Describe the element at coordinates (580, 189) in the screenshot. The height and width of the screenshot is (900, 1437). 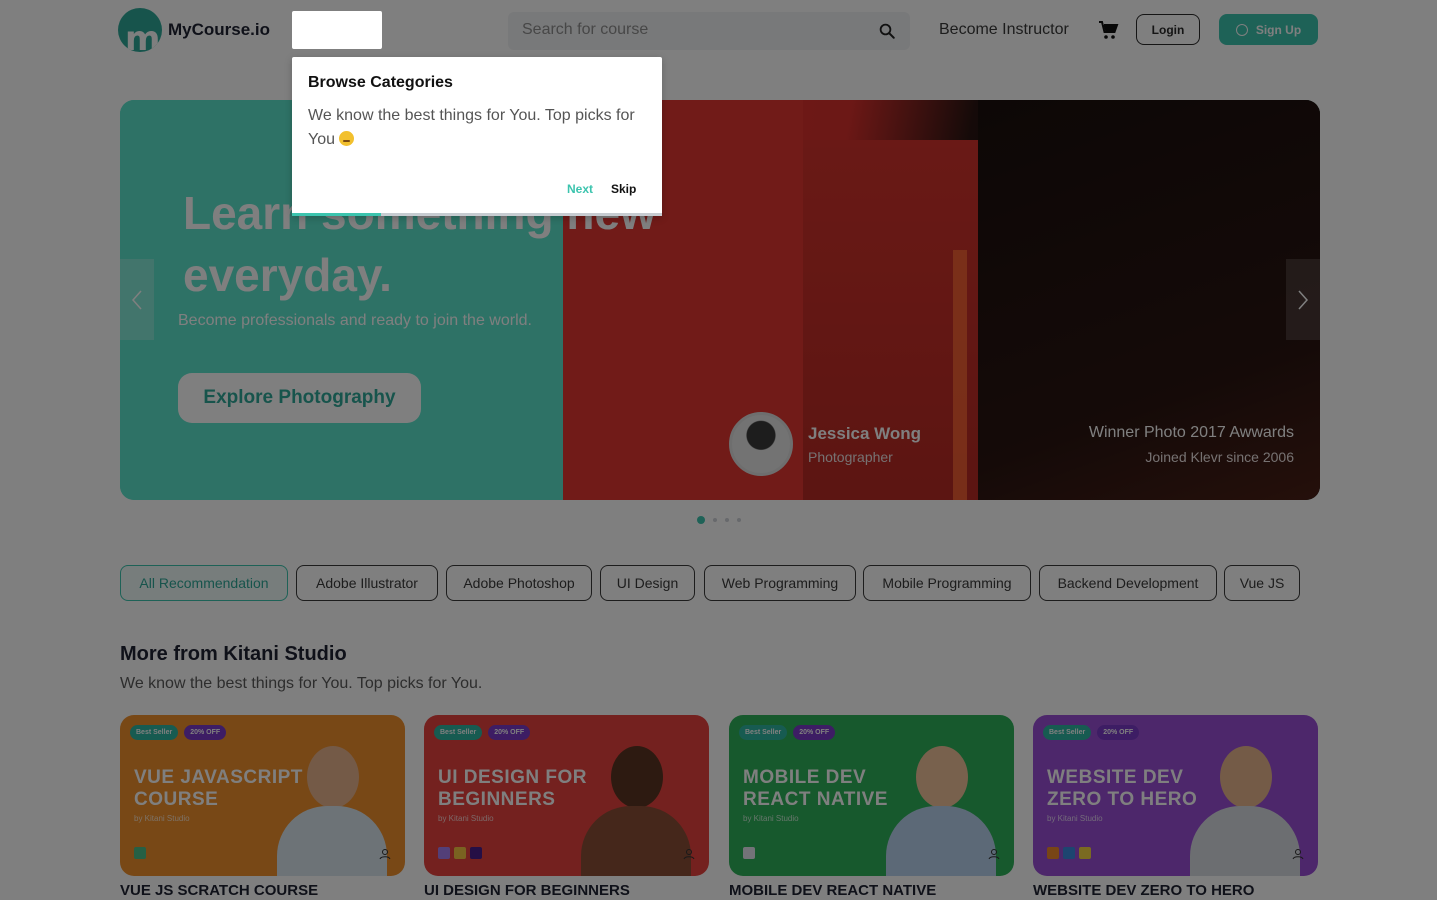
I see `tour-next-button: Next` at that location.